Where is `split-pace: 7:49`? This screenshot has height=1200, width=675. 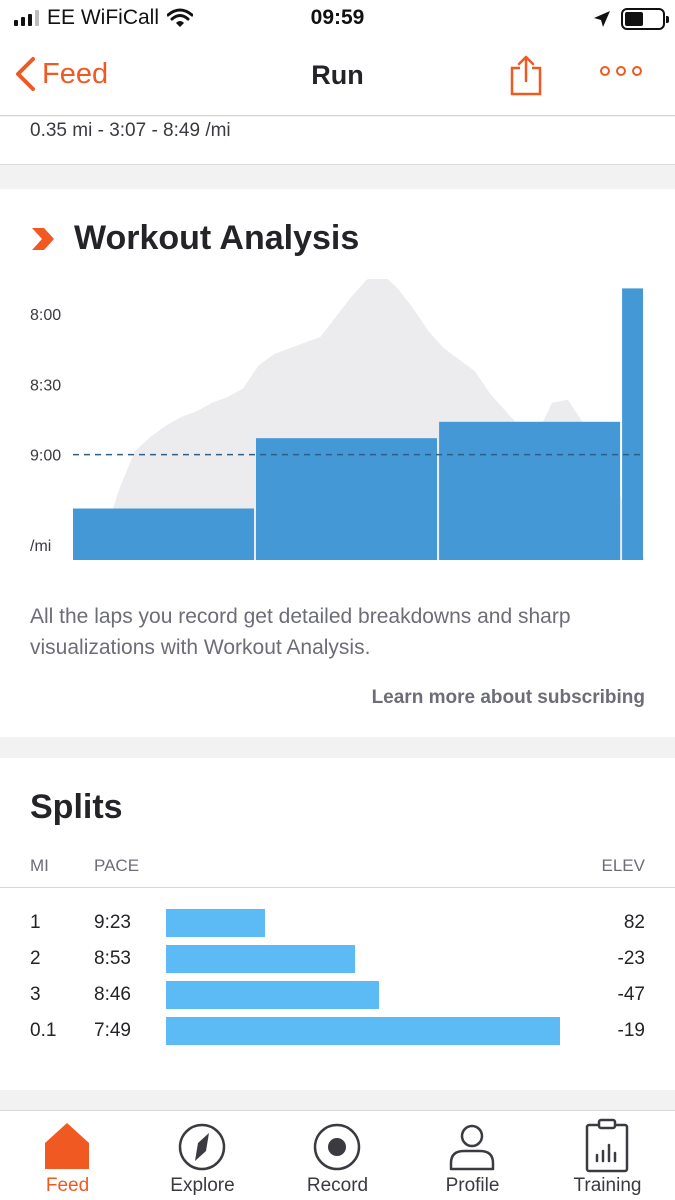 split-pace: 7:49 is located at coordinates (112, 1030).